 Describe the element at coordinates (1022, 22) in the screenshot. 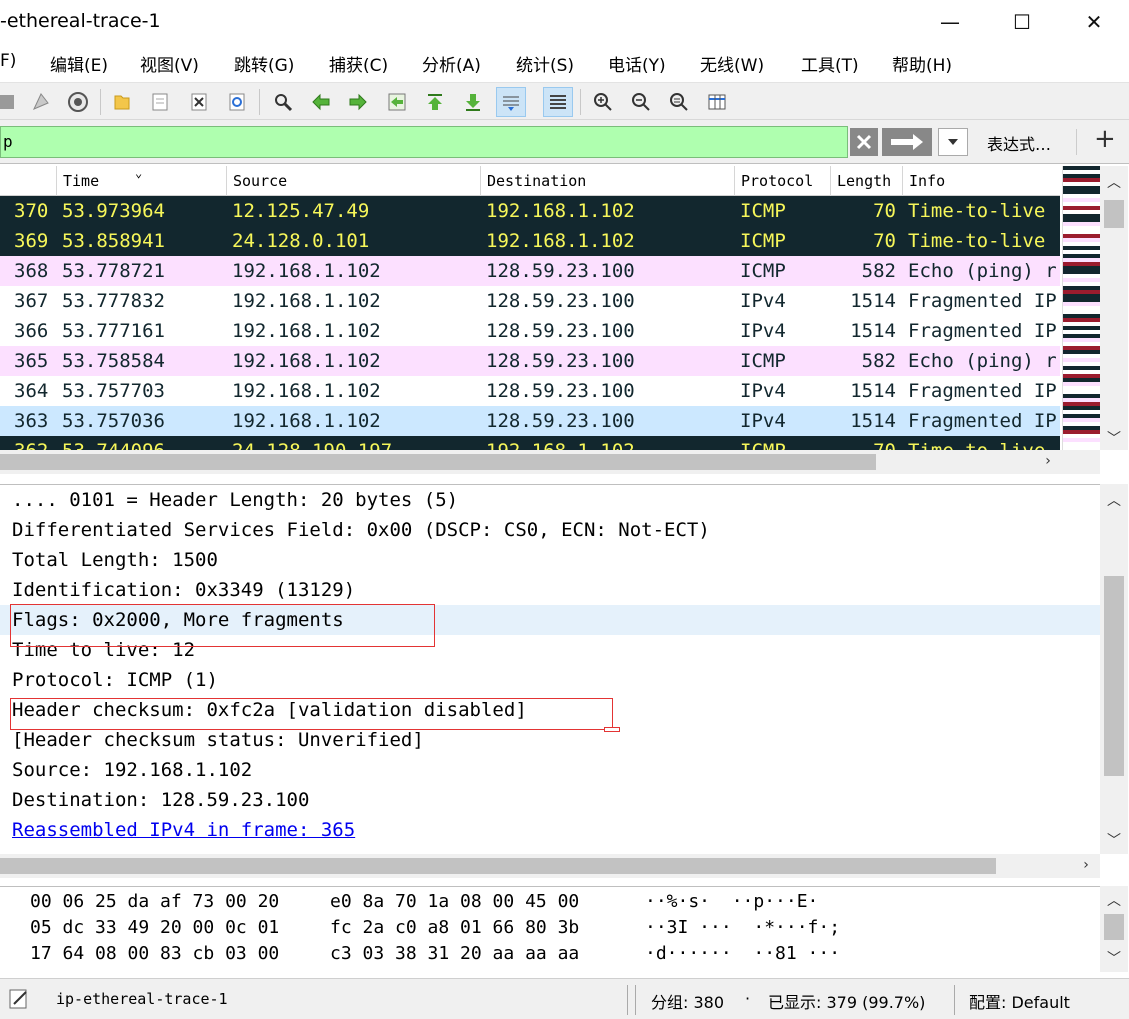

I see `maximize-button: ☐` at that location.